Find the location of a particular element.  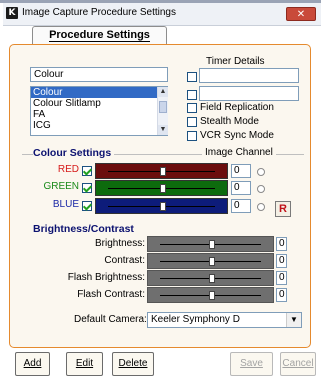

procedure-list-item: Colour Slitlamp is located at coordinates (94, 103).